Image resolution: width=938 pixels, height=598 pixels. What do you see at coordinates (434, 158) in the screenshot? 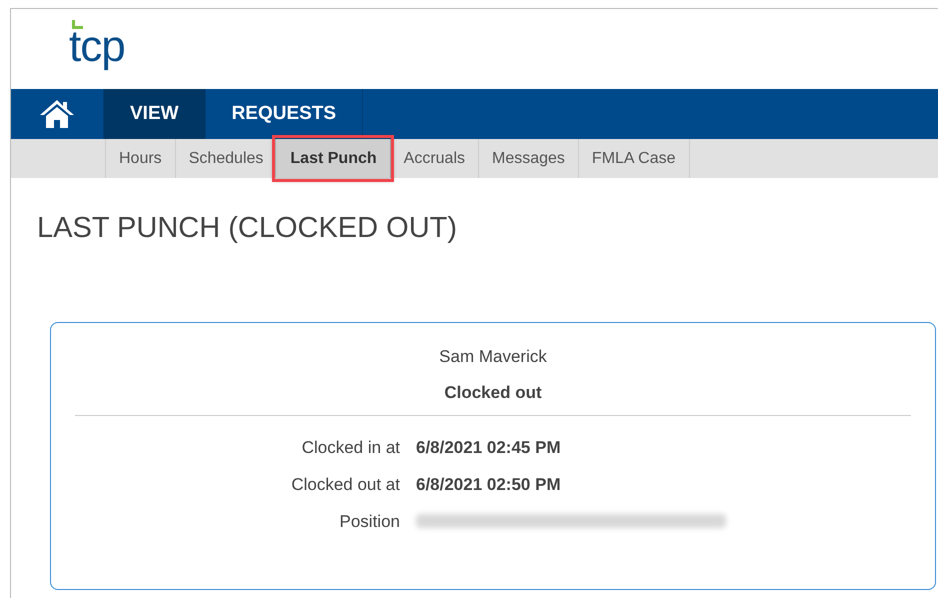
I see `sub-tab: Accruals` at bounding box center [434, 158].